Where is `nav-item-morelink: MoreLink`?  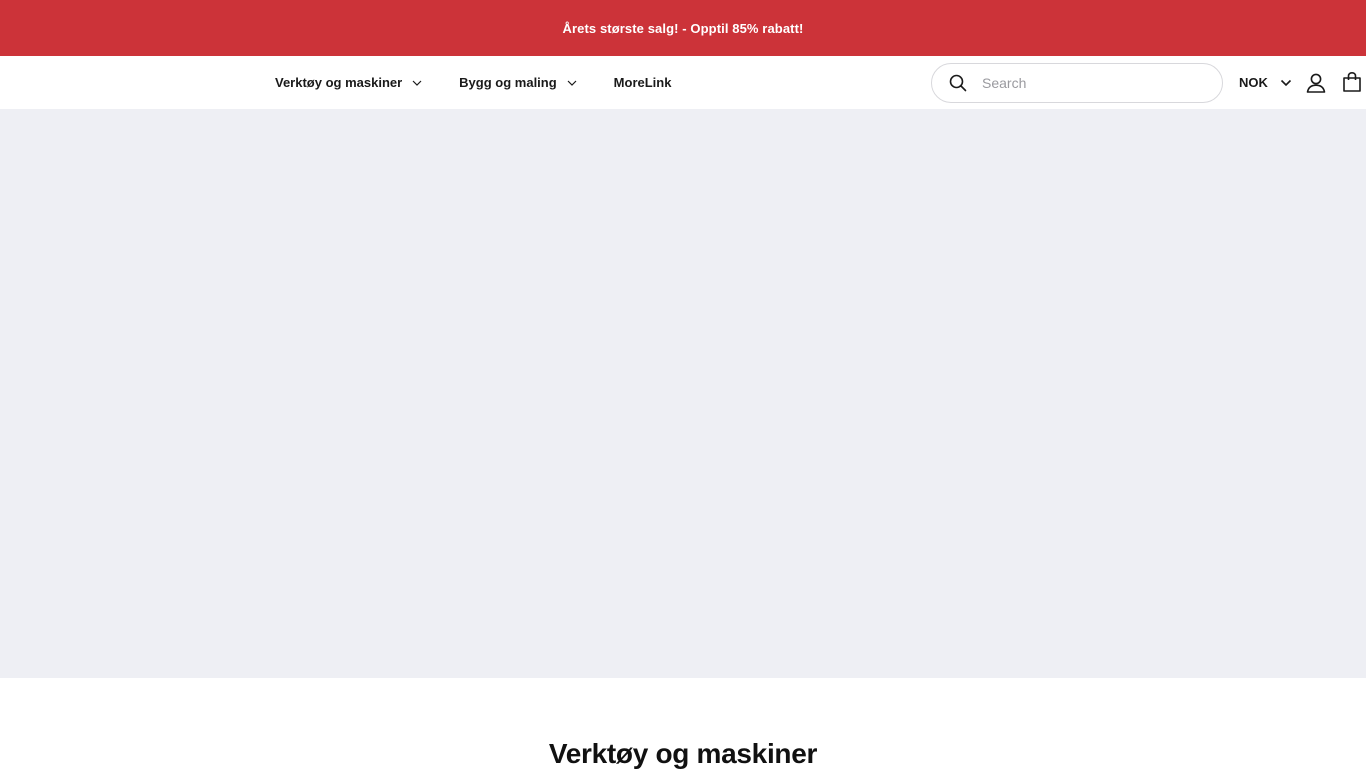
nav-item-morelink: MoreLink is located at coordinates (643, 82).